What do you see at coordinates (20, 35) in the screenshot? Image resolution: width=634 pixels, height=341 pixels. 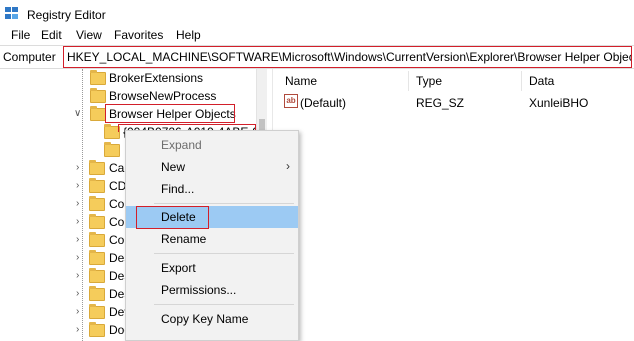 I see `menu-file: File` at bounding box center [20, 35].